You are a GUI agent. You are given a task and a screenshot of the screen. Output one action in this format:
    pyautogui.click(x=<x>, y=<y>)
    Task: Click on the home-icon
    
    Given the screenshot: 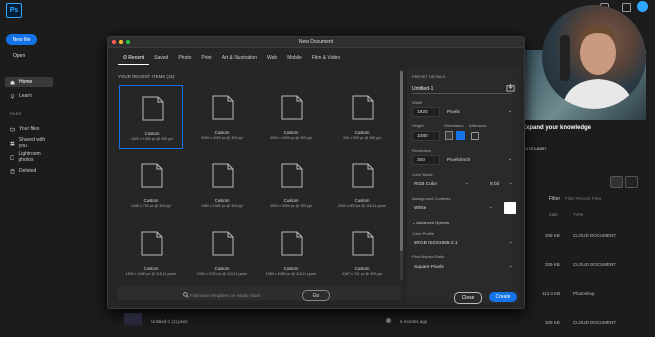 What is the action you would take?
    pyautogui.click(x=12, y=82)
    